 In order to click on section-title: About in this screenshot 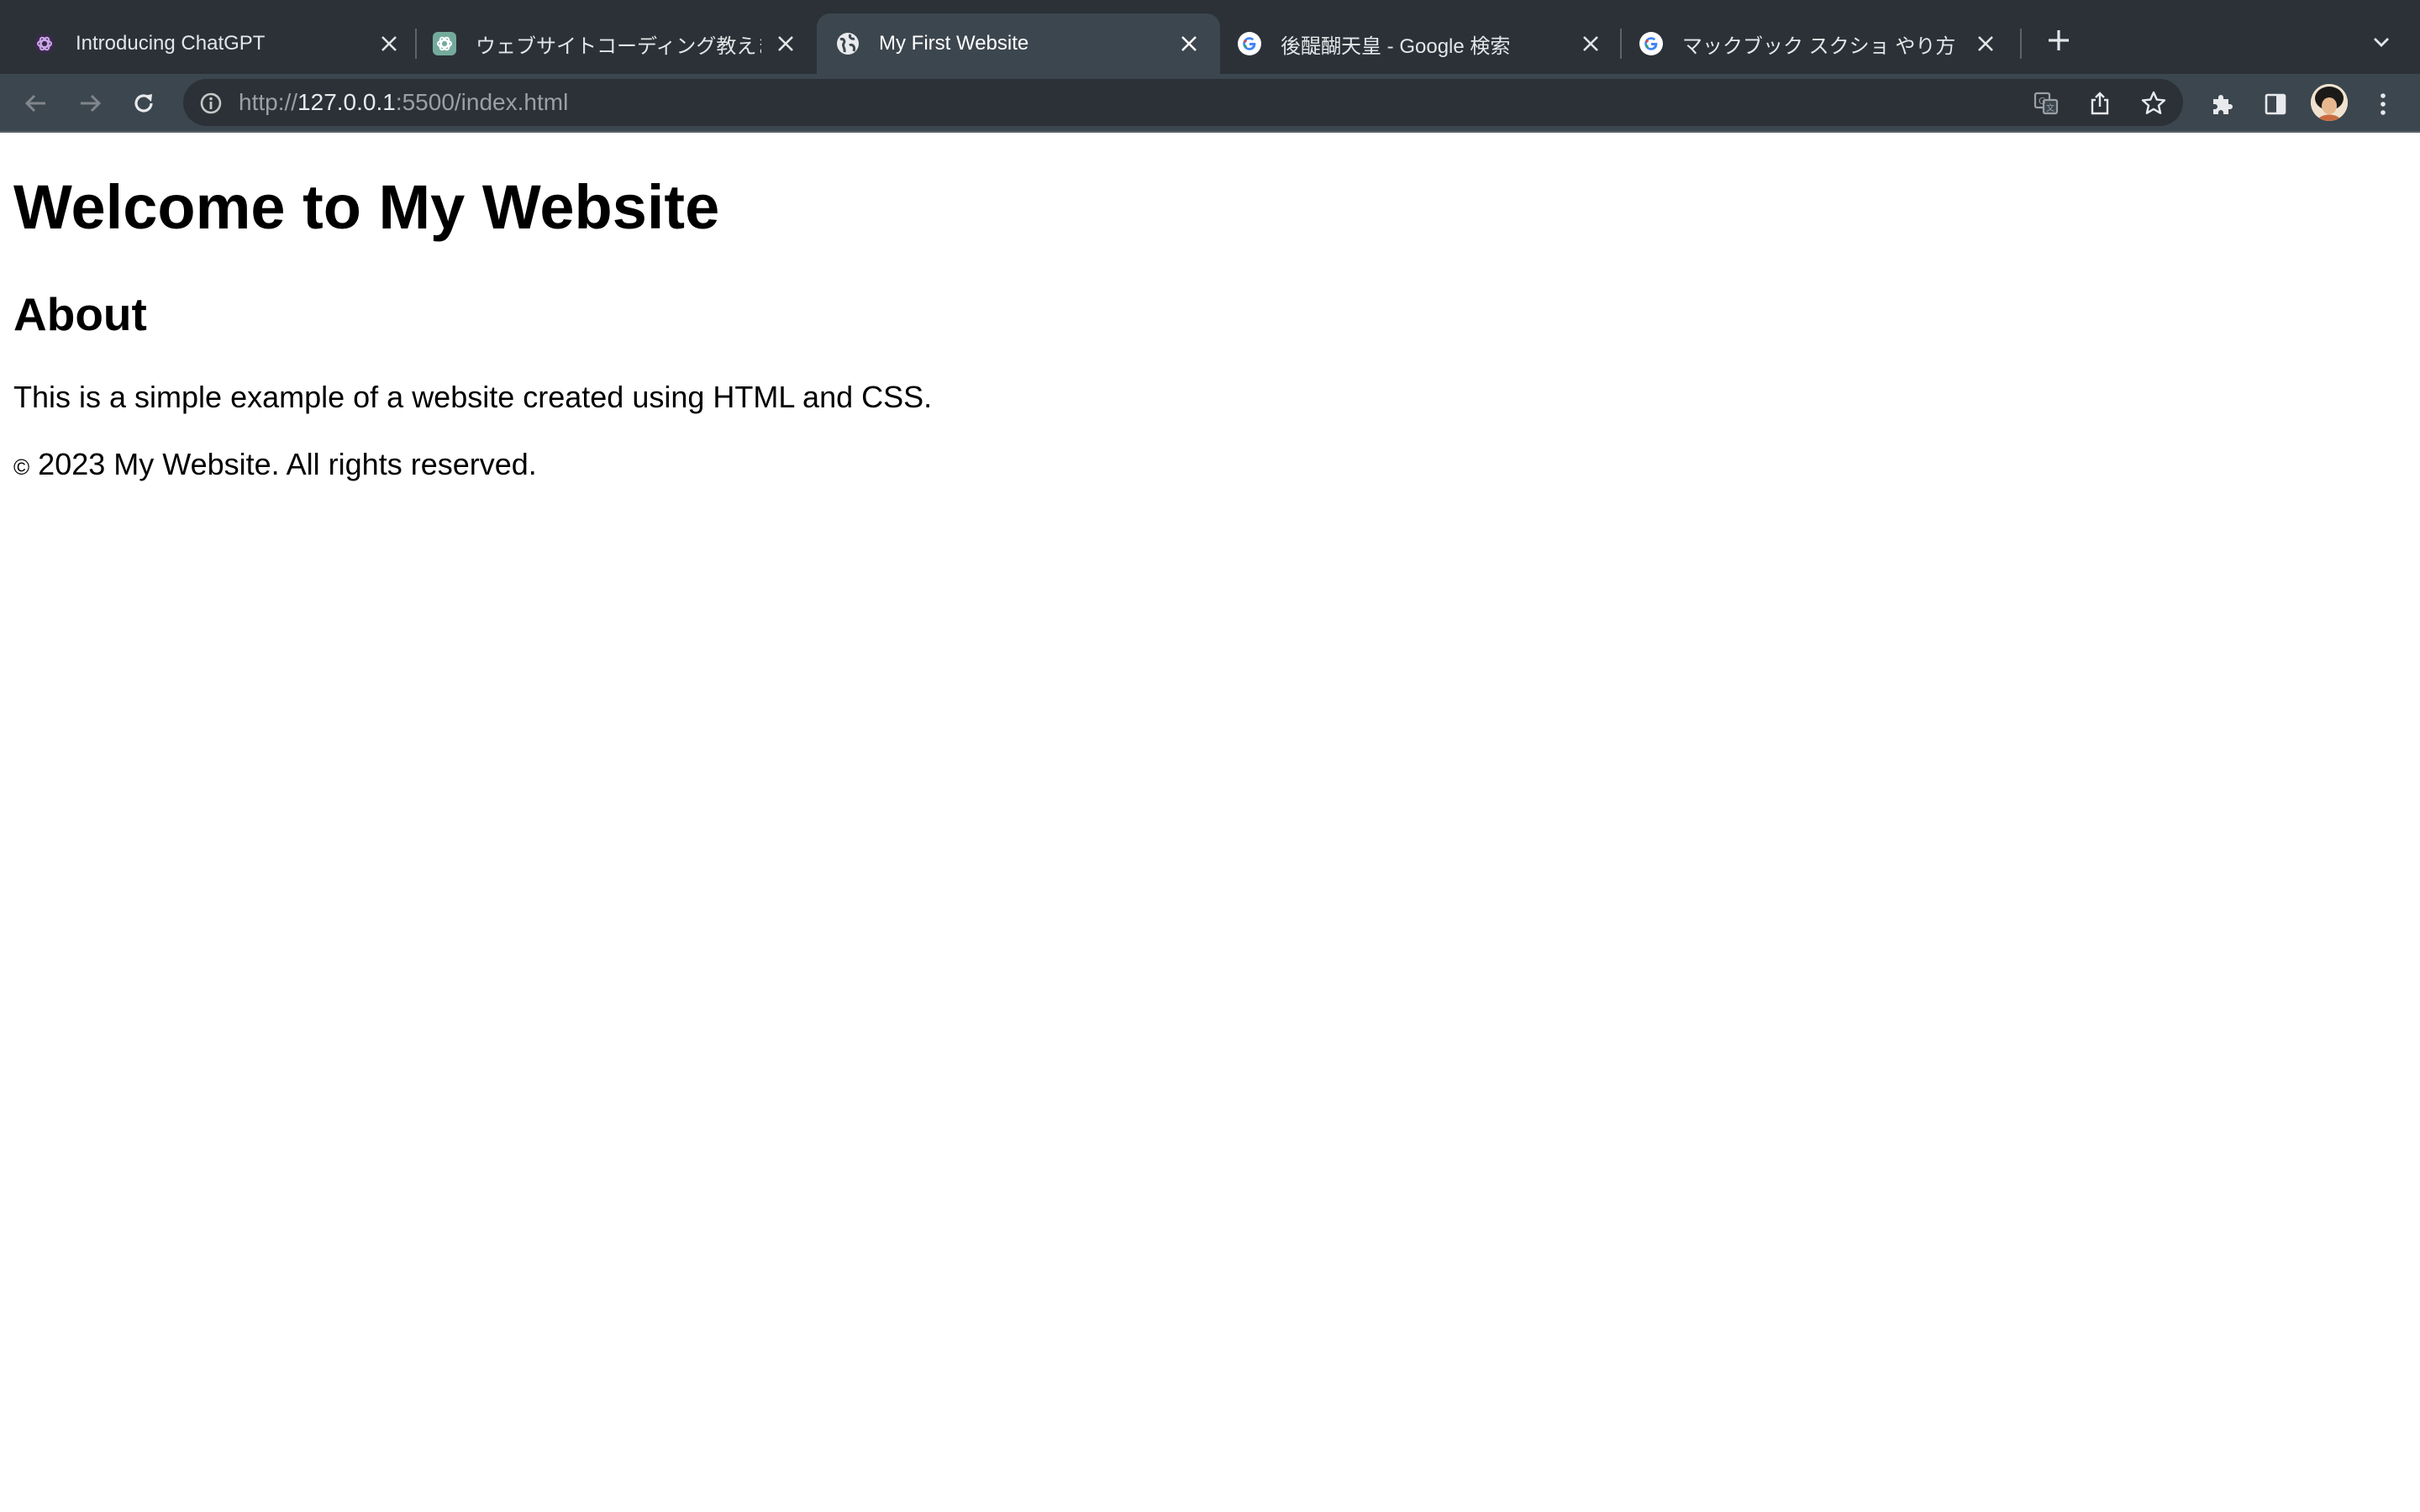, I will do `click(80, 314)`.